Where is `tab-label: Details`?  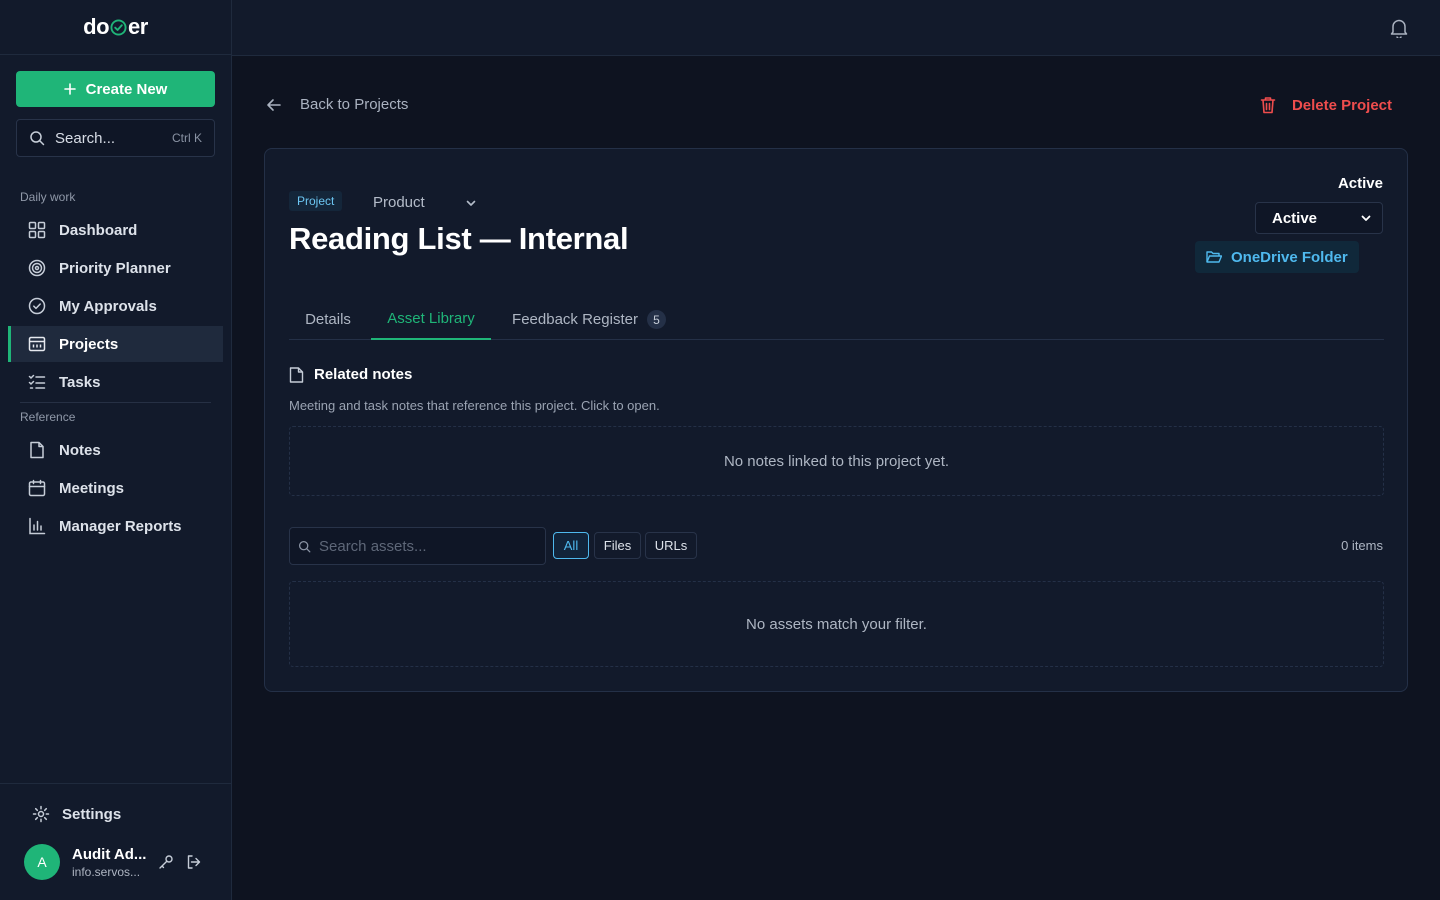
tab-label: Details is located at coordinates (328, 319).